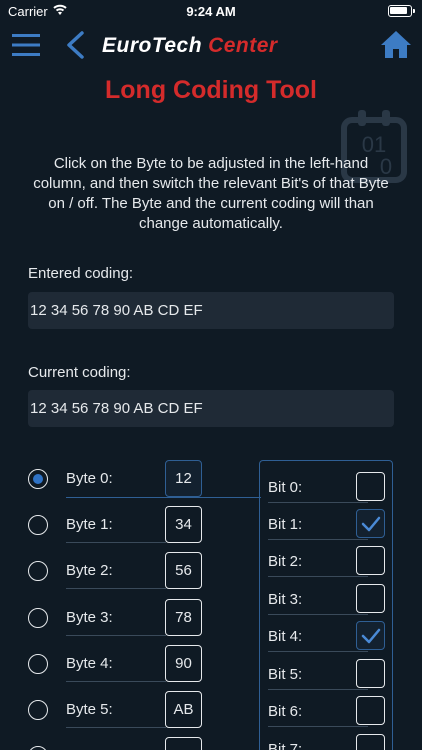 The image size is (422, 750). What do you see at coordinates (285, 636) in the screenshot?
I see `bit-label: Bit 4:` at bounding box center [285, 636].